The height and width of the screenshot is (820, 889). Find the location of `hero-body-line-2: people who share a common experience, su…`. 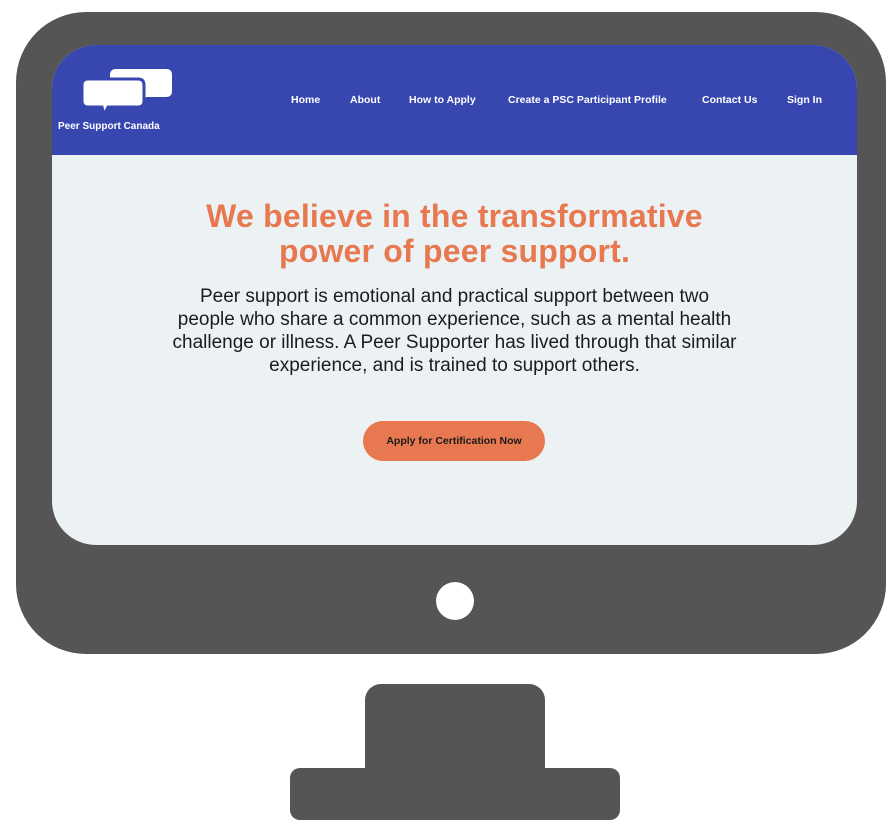

hero-body-line-2: people who share a common experience, su… is located at coordinates (454, 319).